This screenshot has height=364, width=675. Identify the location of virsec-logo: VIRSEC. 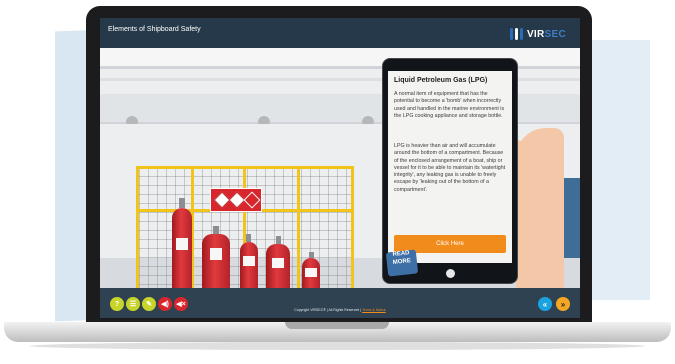
(537, 34).